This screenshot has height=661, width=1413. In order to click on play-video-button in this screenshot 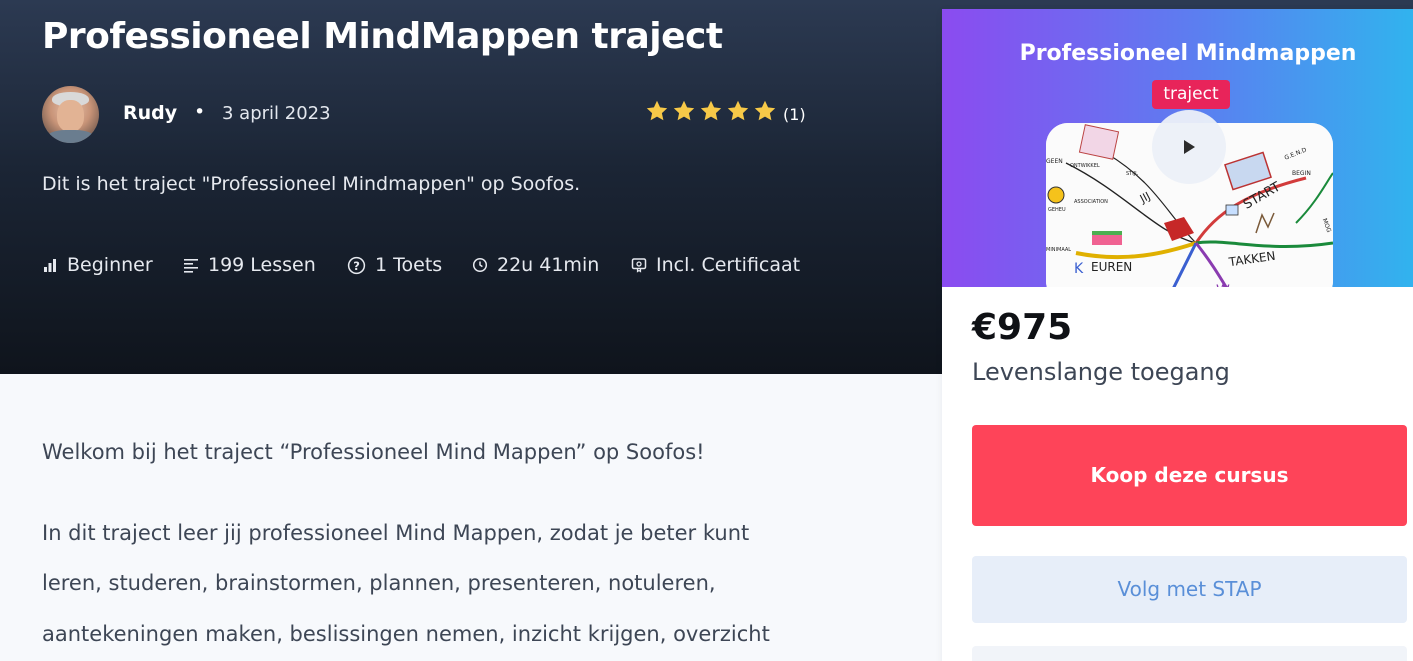, I will do `click(1189, 147)`.